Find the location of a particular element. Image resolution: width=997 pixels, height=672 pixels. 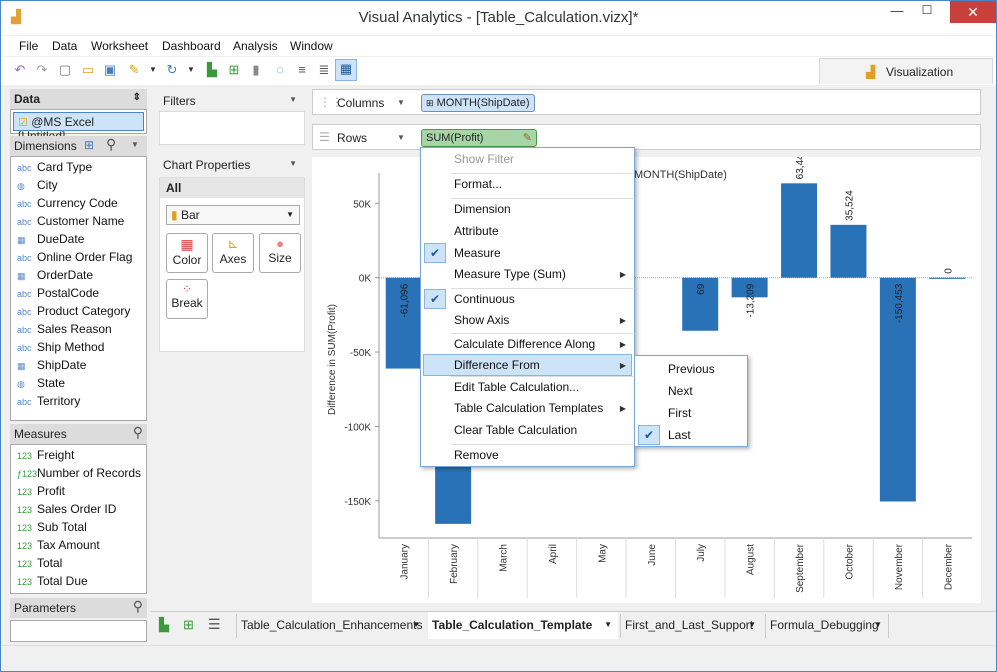

dimensions-field-item: ▦ ShipDate is located at coordinates (51, 365).